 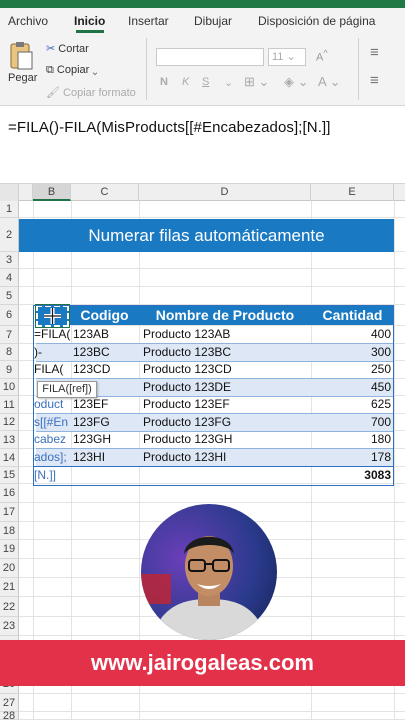 What do you see at coordinates (9, 260) in the screenshot?
I see `row-header: 3` at bounding box center [9, 260].